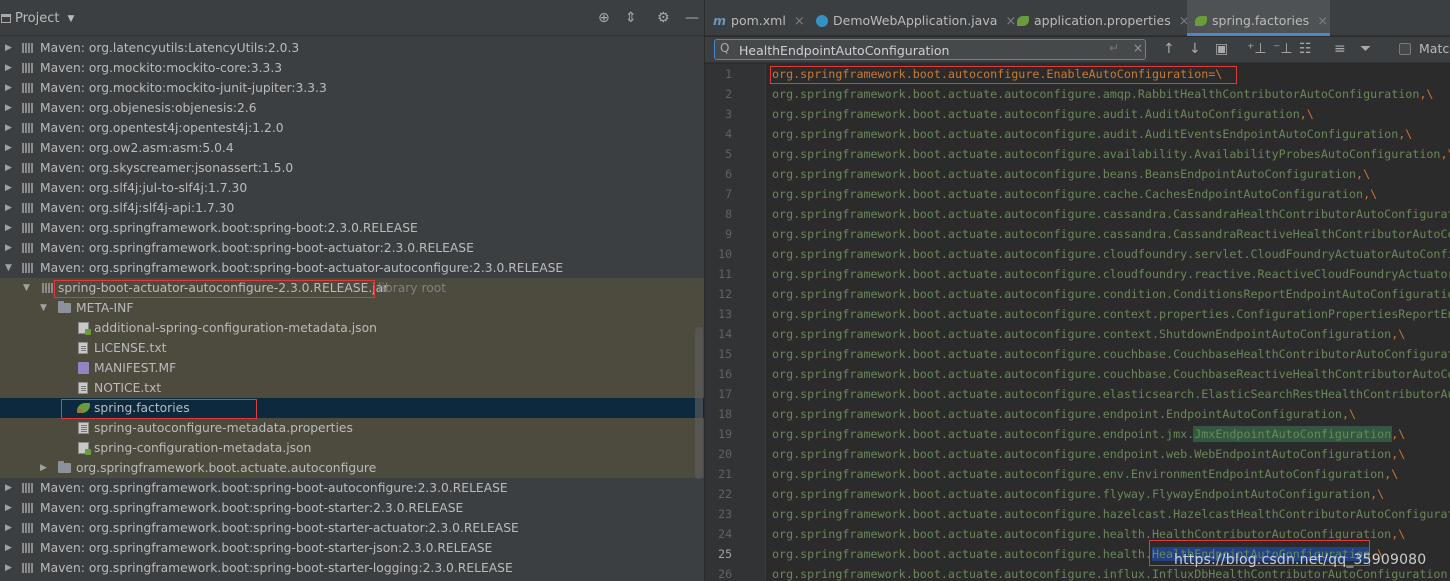 The image size is (1450, 581). Describe the element at coordinates (765, 322) in the screenshot. I see `gutter-divider` at that location.